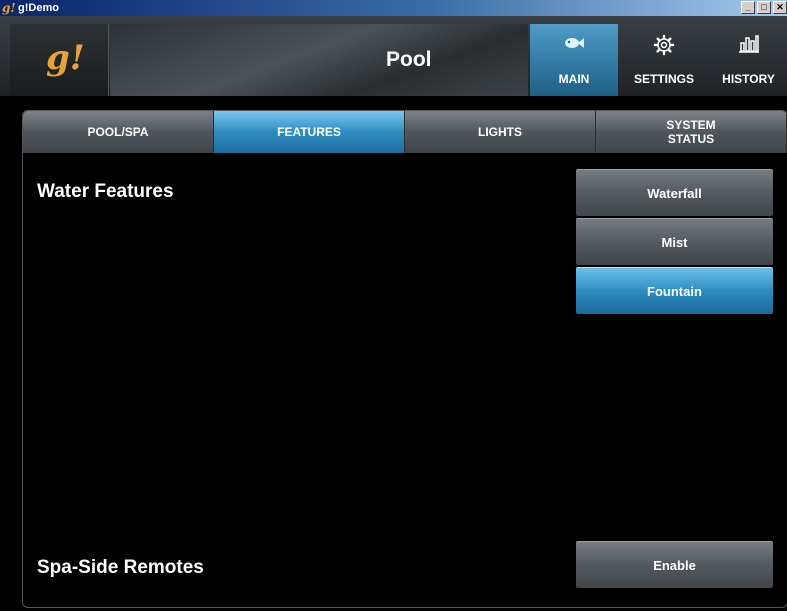 Image resolution: width=787 pixels, height=611 pixels. I want to click on window-titlebar: g! g!Demo _ □ ✕, so click(393, 8).